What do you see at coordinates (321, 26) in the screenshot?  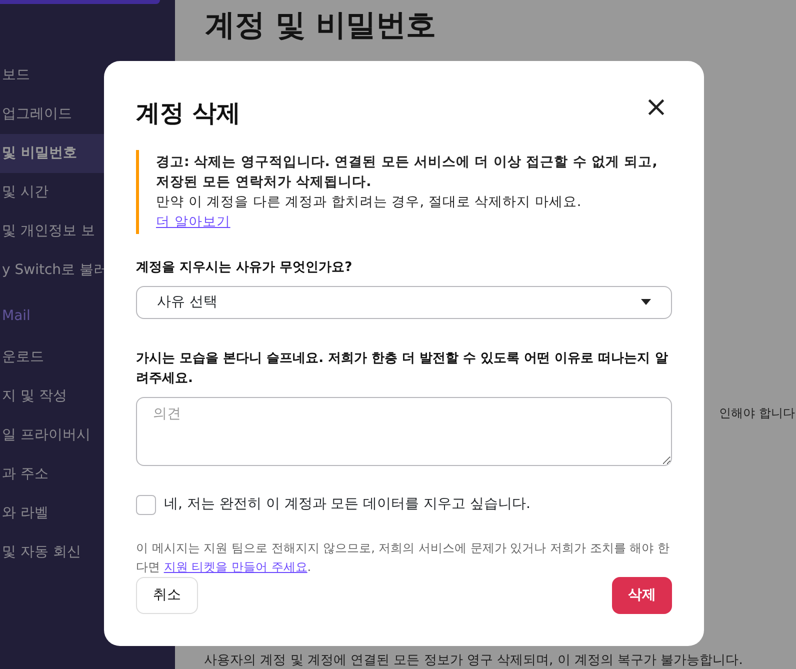 I see `page-title: 계정 및 비밀번호` at bounding box center [321, 26].